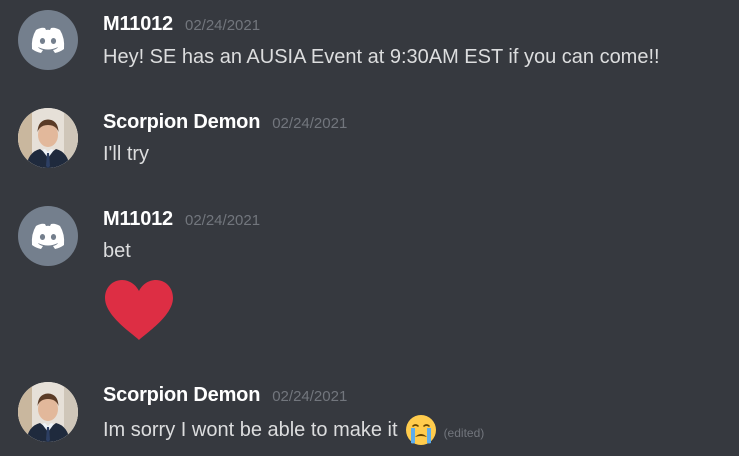 This screenshot has height=456, width=739. Describe the element at coordinates (126, 154) in the screenshot. I see `message-text: I'll try` at that location.